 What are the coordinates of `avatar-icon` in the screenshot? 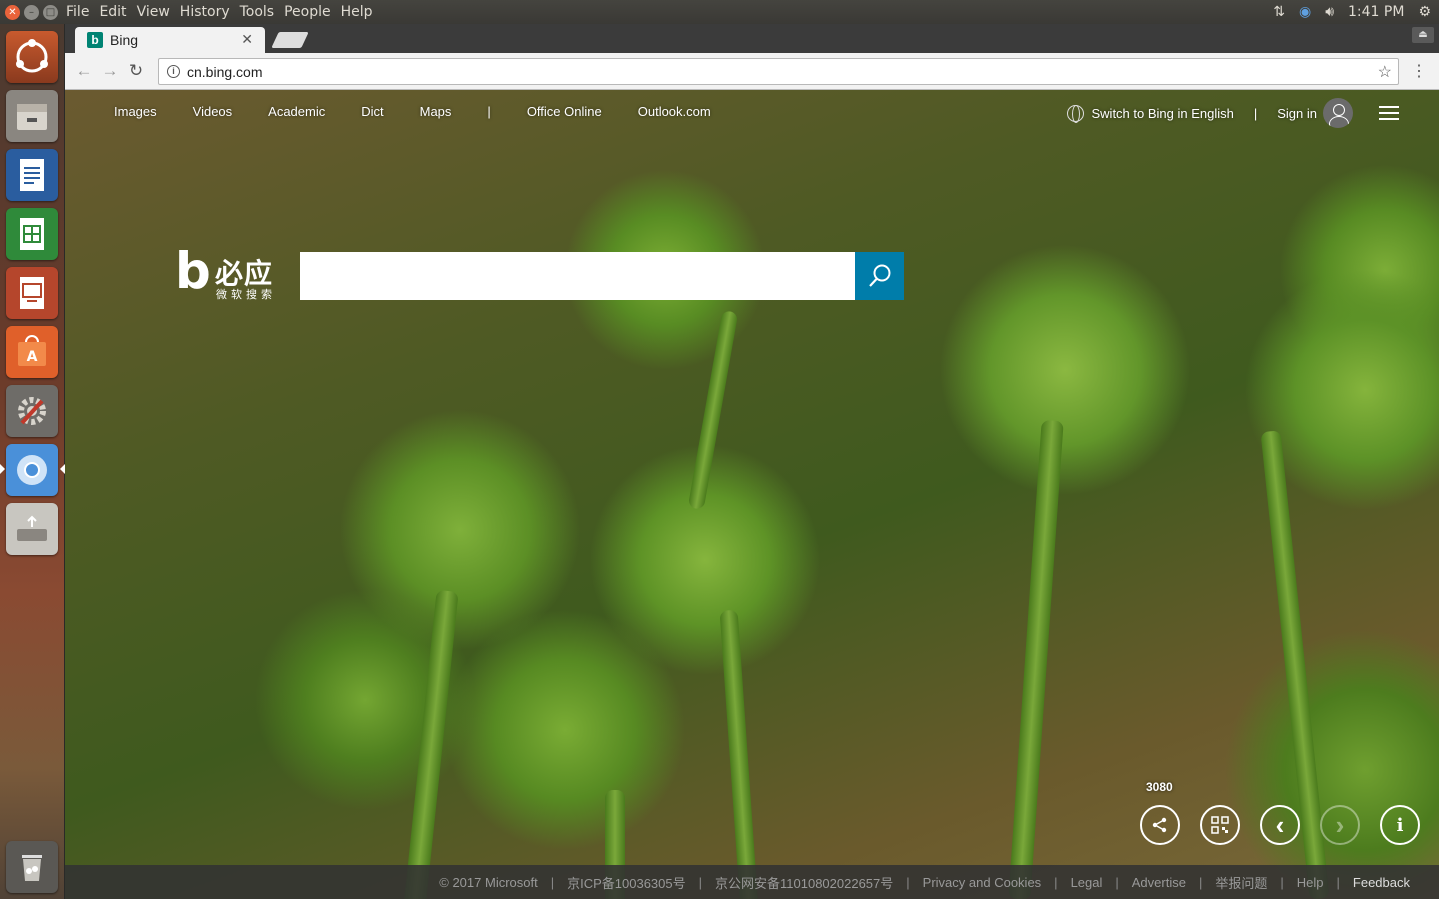 It's located at (1338, 113).